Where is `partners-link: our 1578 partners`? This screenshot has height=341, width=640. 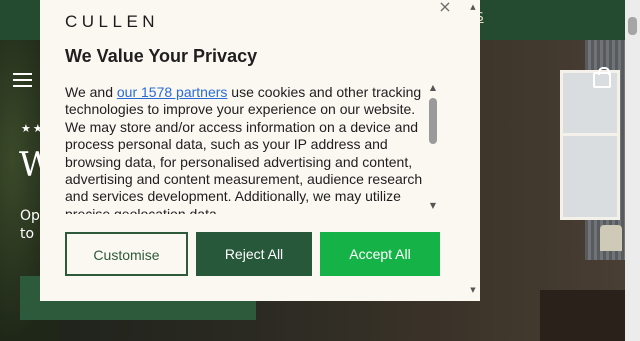 partners-link: our 1578 partners is located at coordinates (172, 92).